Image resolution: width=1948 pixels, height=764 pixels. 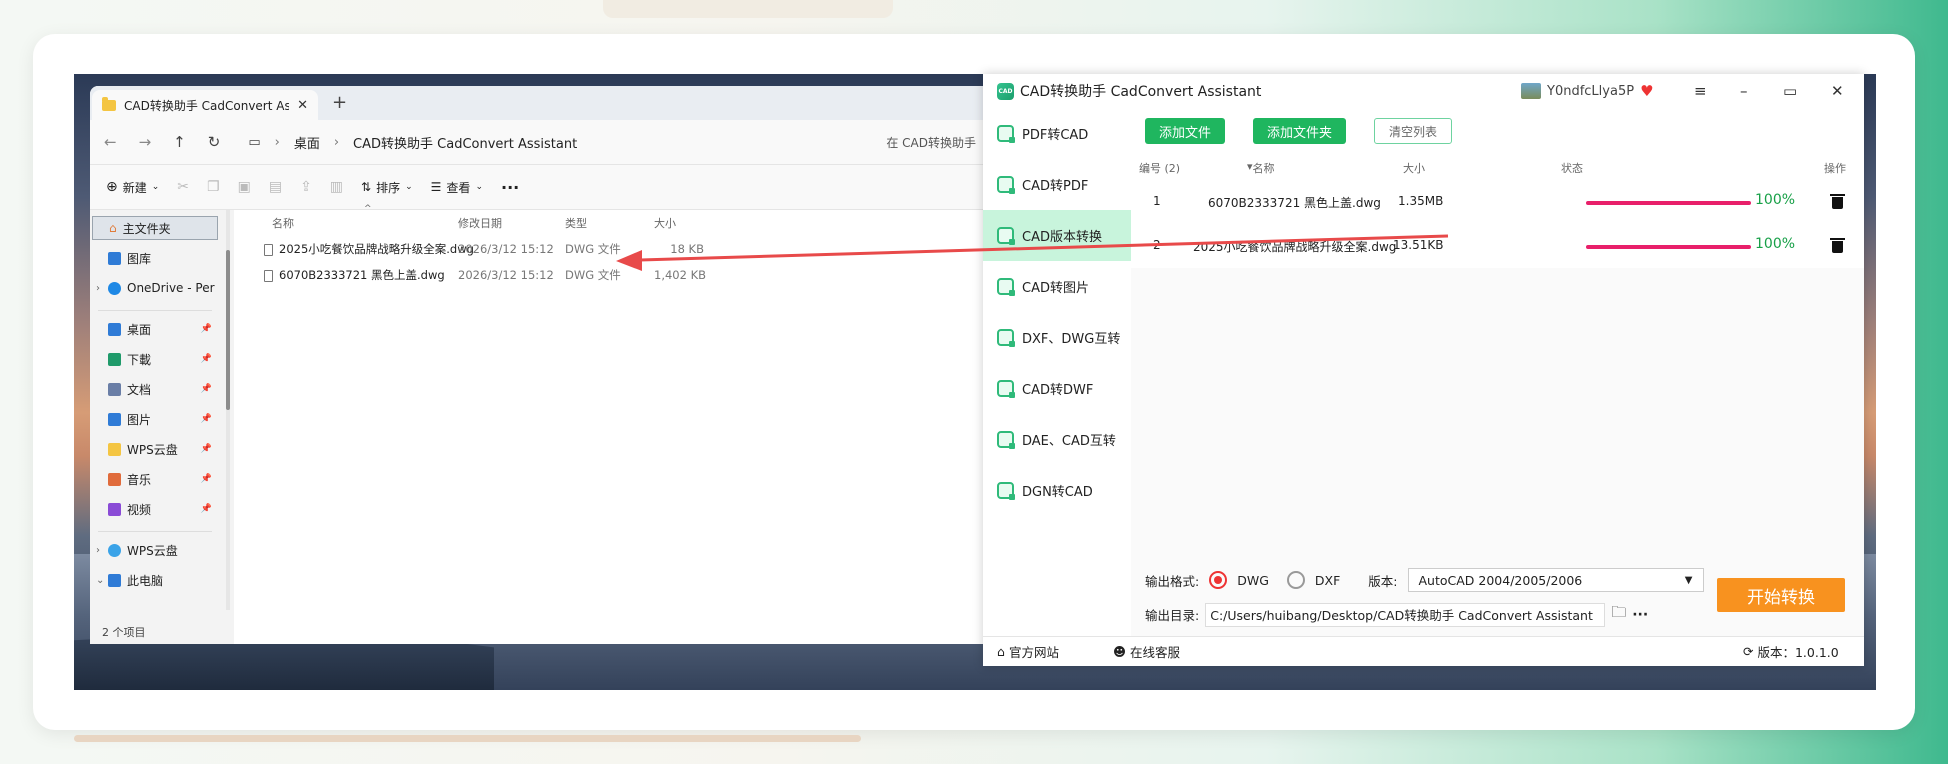 What do you see at coordinates (1700, 91) in the screenshot?
I see `menu-icon: ≡` at bounding box center [1700, 91].